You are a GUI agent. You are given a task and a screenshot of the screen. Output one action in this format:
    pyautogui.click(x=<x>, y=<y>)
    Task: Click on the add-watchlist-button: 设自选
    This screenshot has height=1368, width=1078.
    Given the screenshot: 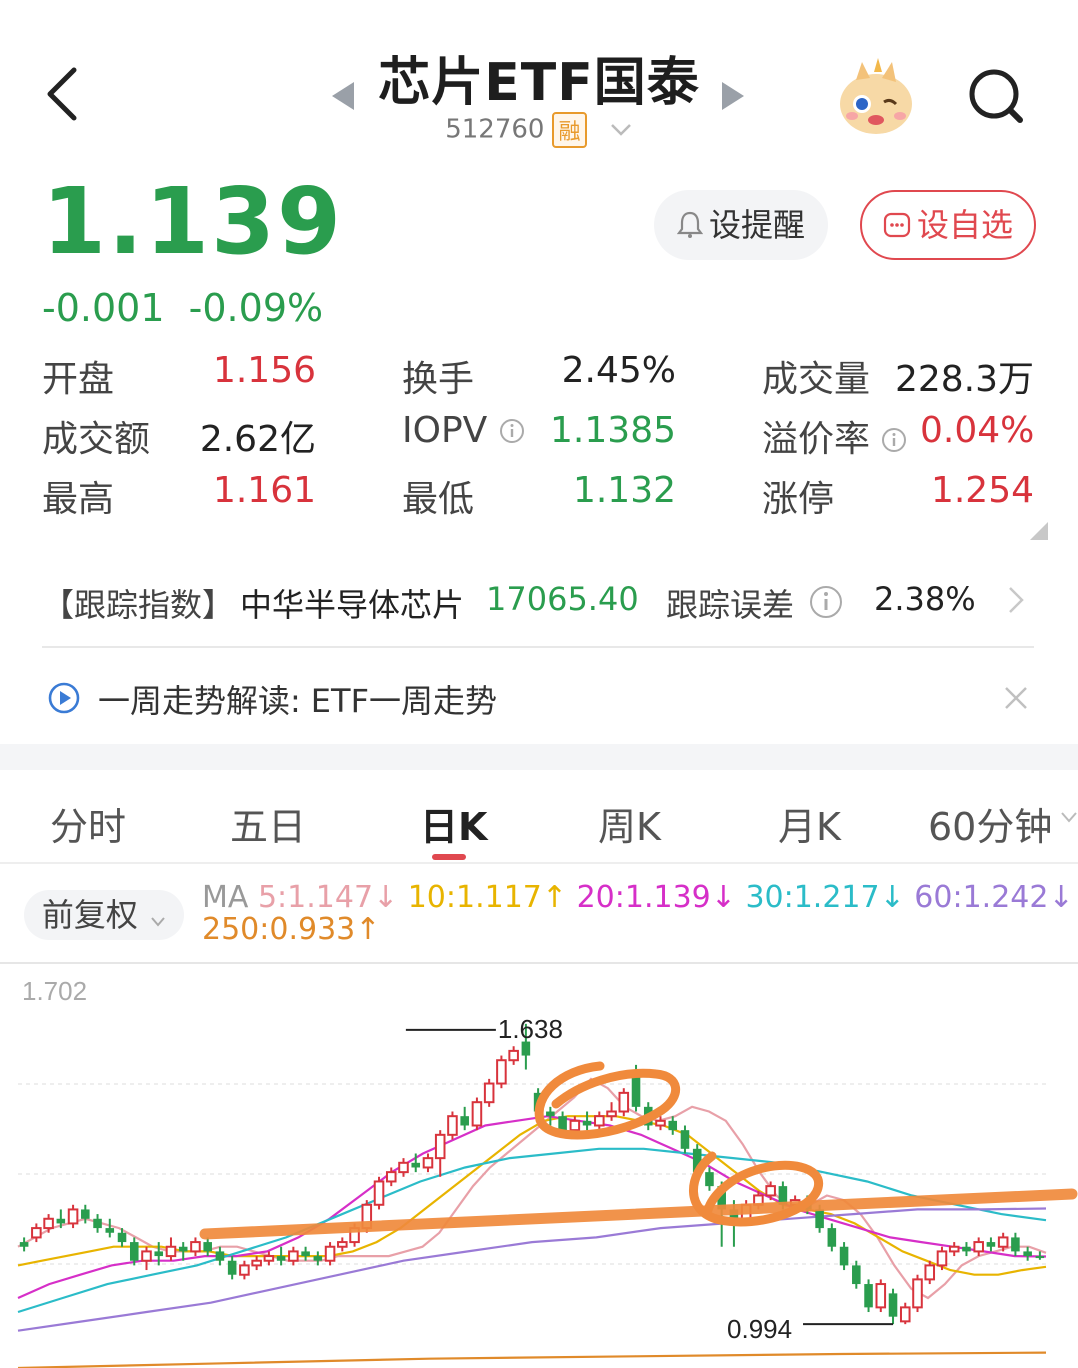 What is the action you would take?
    pyautogui.click(x=948, y=225)
    